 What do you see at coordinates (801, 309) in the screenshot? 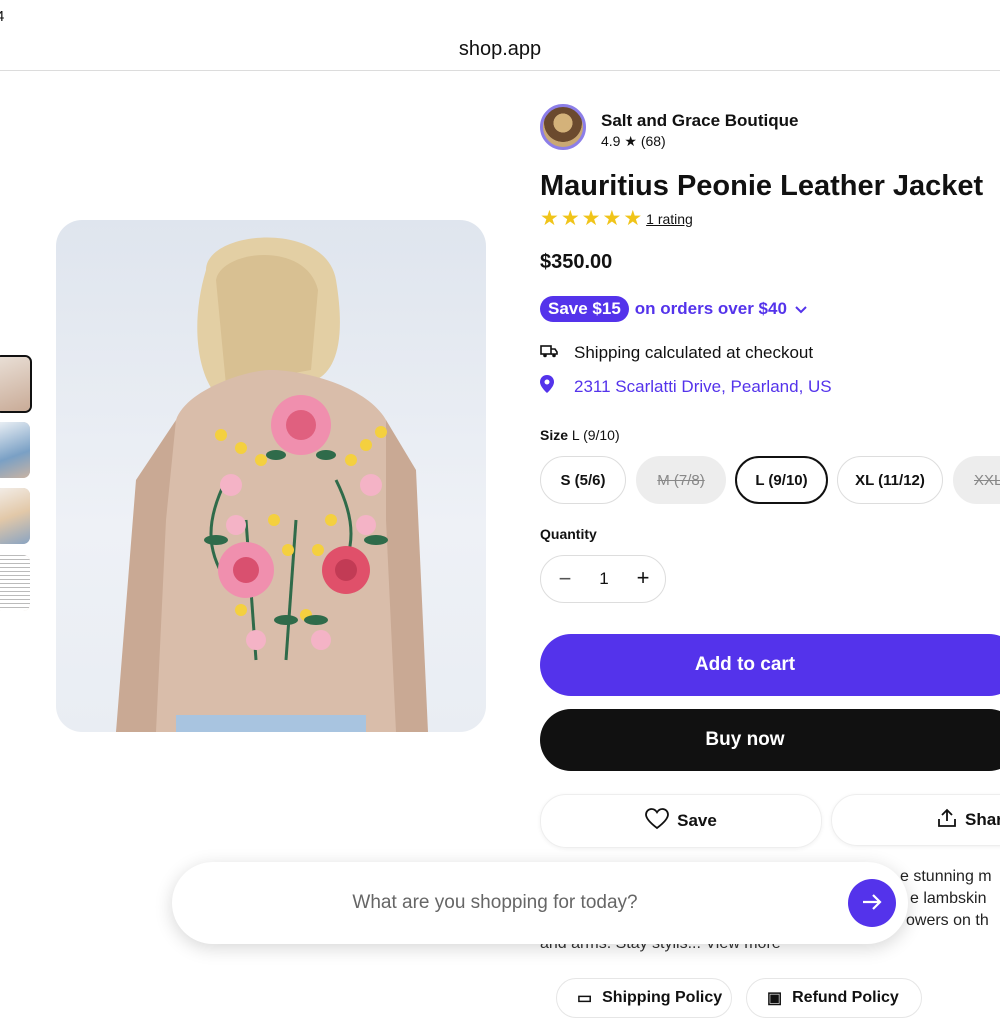
I see `chevron-down-icon` at bounding box center [801, 309].